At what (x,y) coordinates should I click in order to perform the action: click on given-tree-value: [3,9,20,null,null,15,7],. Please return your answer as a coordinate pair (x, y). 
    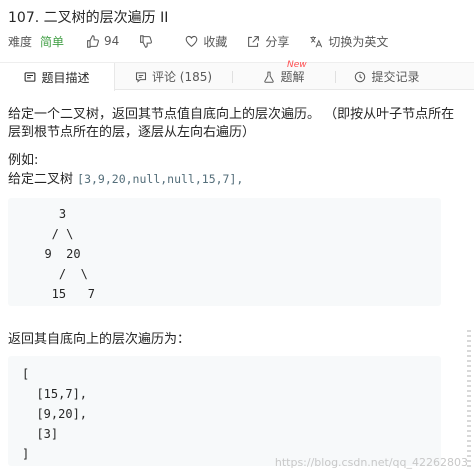
    Looking at the image, I should click on (160, 179).